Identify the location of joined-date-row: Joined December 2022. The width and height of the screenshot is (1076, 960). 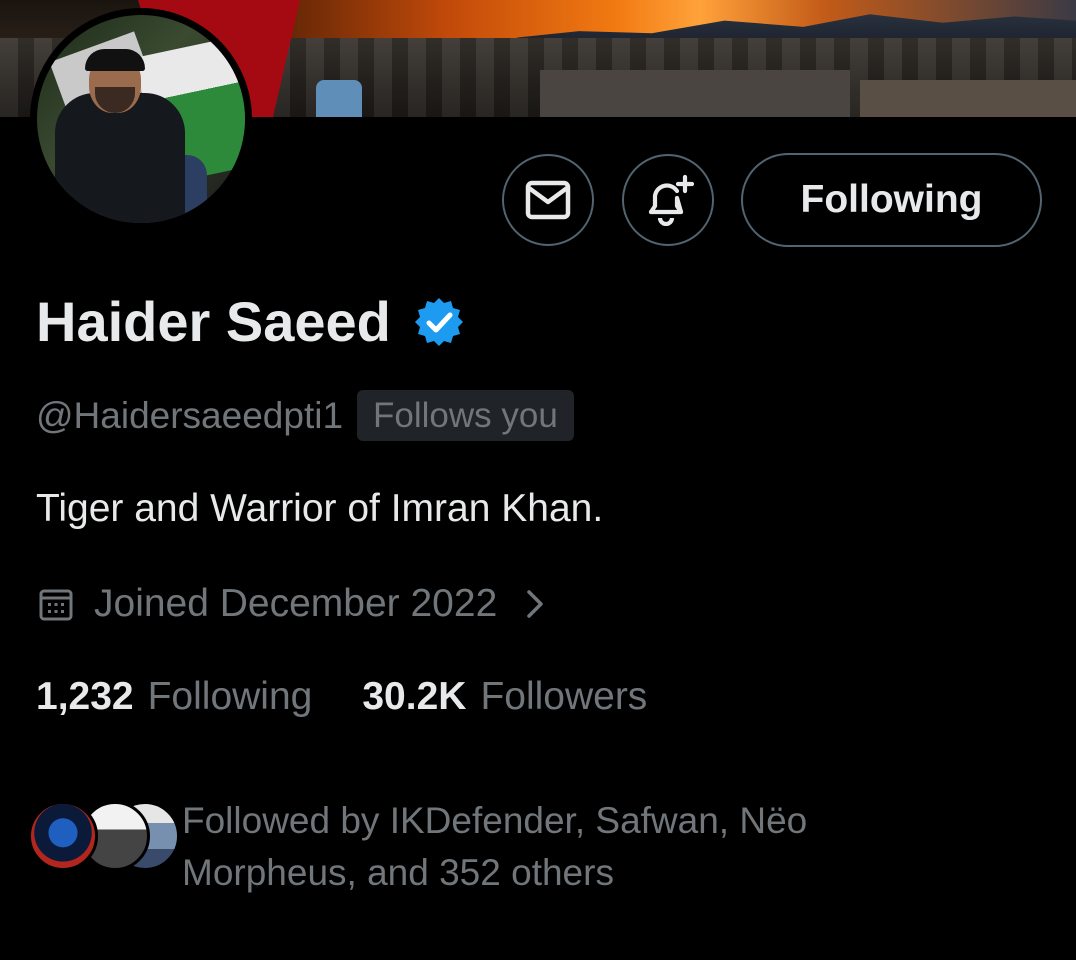
(293, 604).